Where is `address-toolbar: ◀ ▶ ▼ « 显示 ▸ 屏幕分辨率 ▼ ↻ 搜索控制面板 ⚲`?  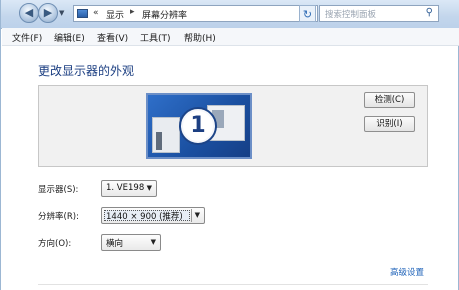
address-toolbar: ◀ ▶ ▼ « 显示 ▸ 屏幕分辨率 ▼ ↻ 搜索控制面板 ⚲ is located at coordinates (230, 14).